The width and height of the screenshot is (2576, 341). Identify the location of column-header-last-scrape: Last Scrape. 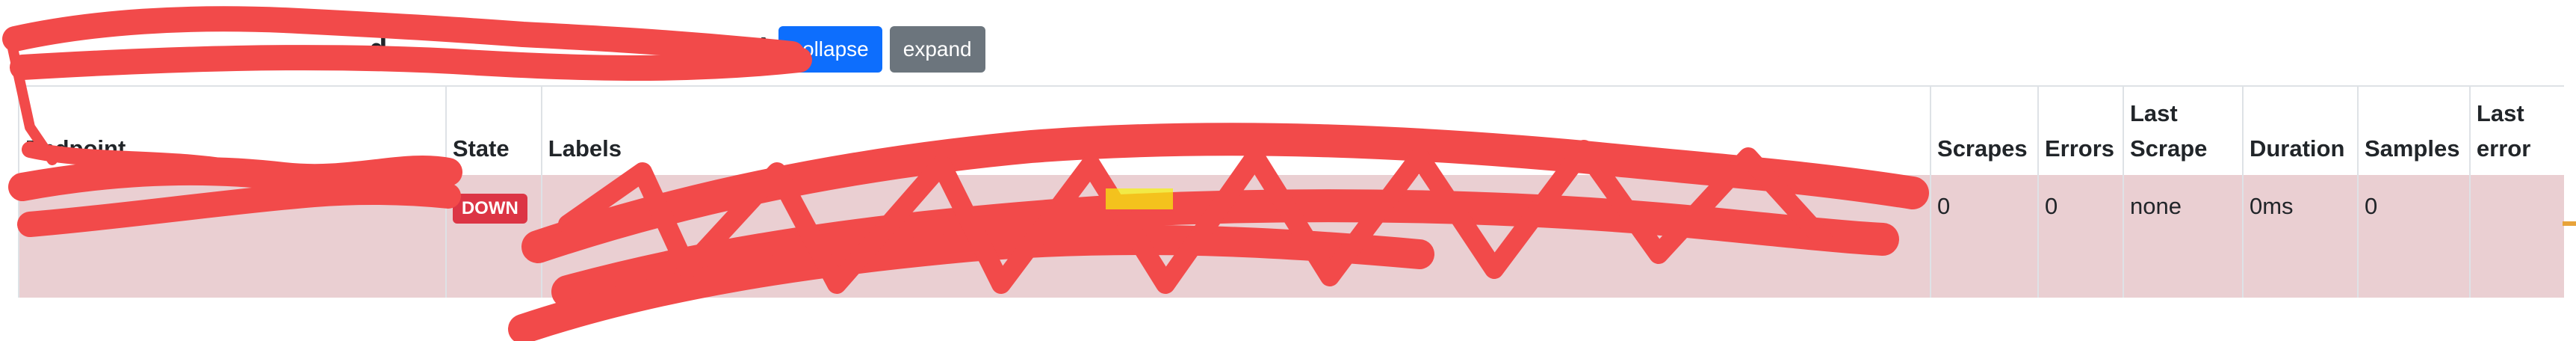
(2182, 130).